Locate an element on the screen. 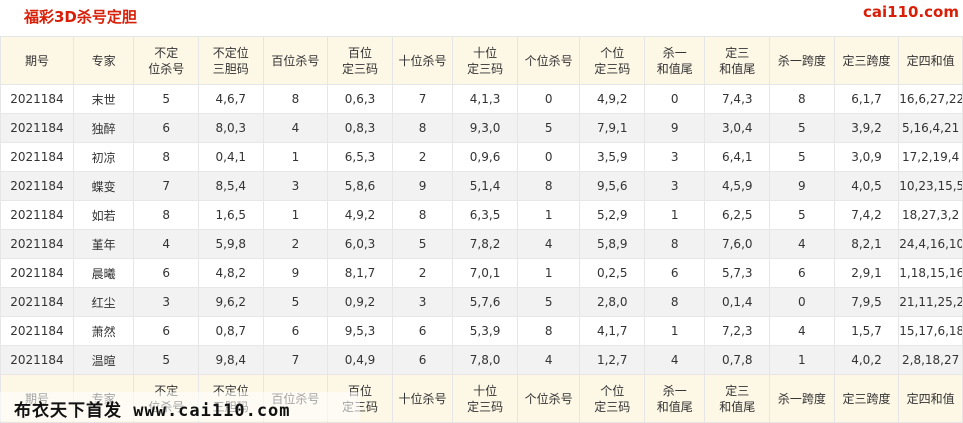  site-logo: cai110.com is located at coordinates (911, 12).